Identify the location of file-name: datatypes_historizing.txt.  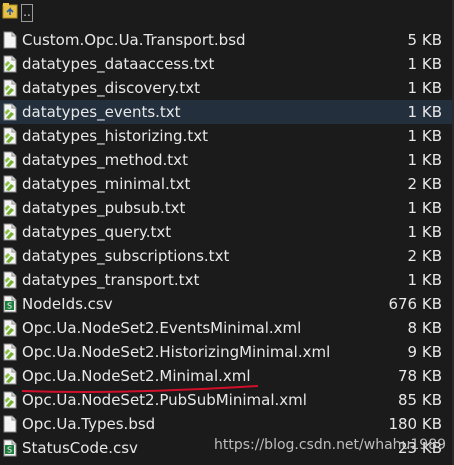
(115, 136).